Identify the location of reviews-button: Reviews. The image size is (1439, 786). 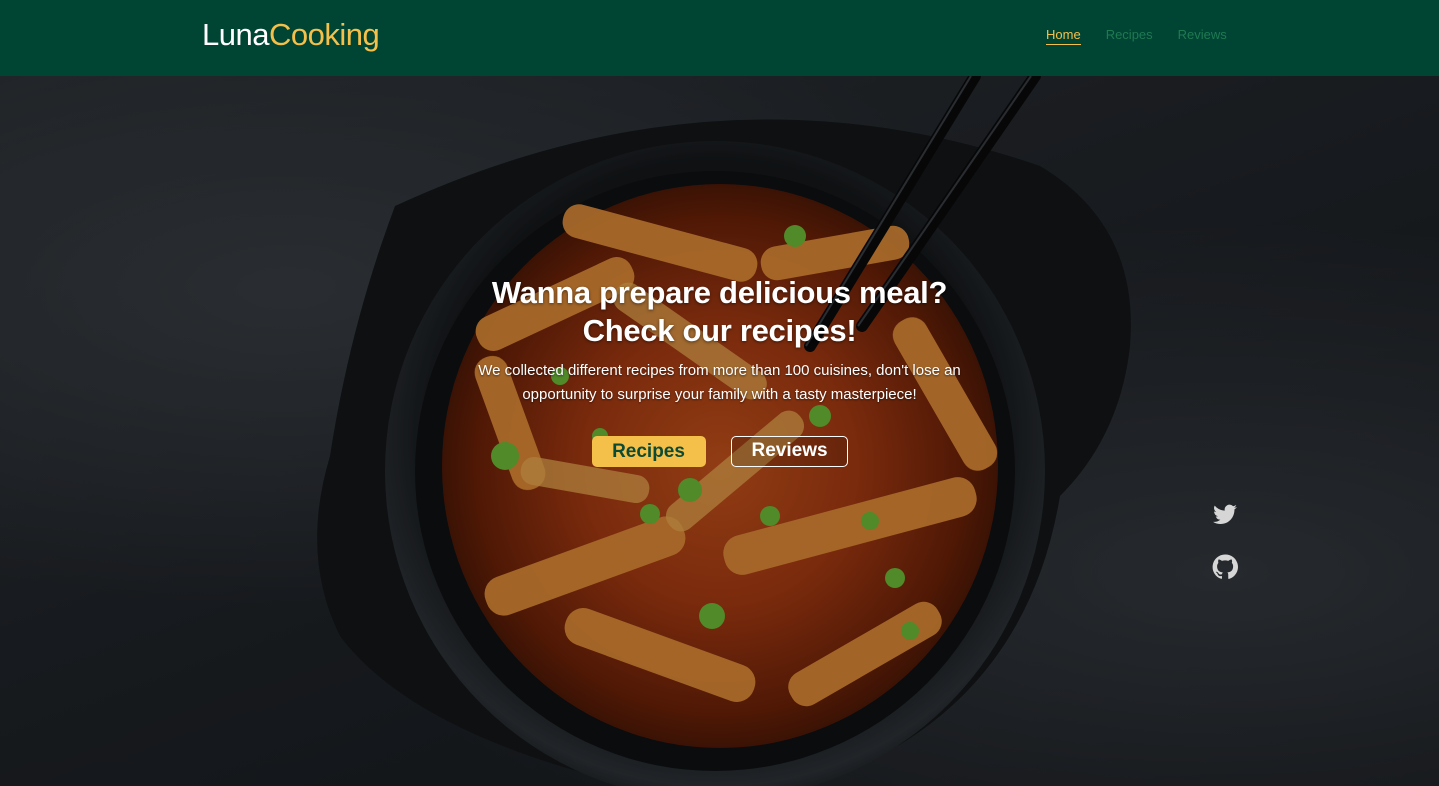
(789, 451).